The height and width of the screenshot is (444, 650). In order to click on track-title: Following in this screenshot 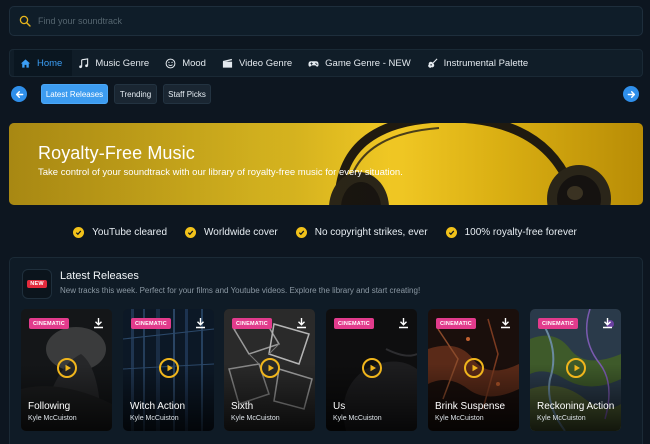, I will do `click(49, 406)`.